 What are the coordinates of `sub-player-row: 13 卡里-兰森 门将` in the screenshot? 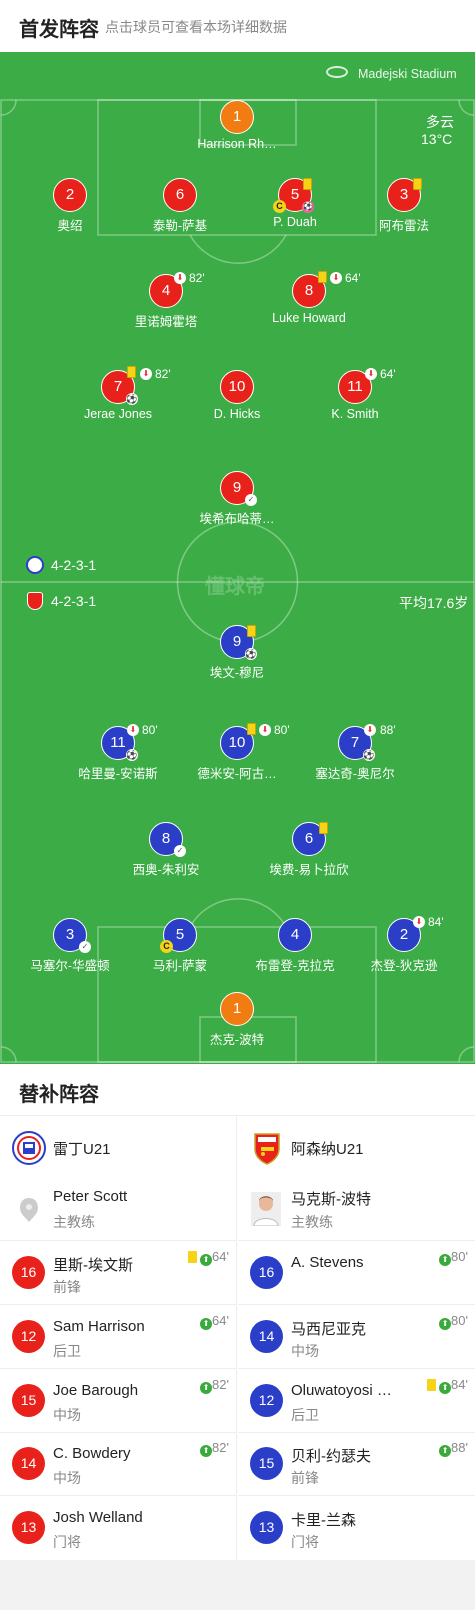 It's located at (356, 1528).